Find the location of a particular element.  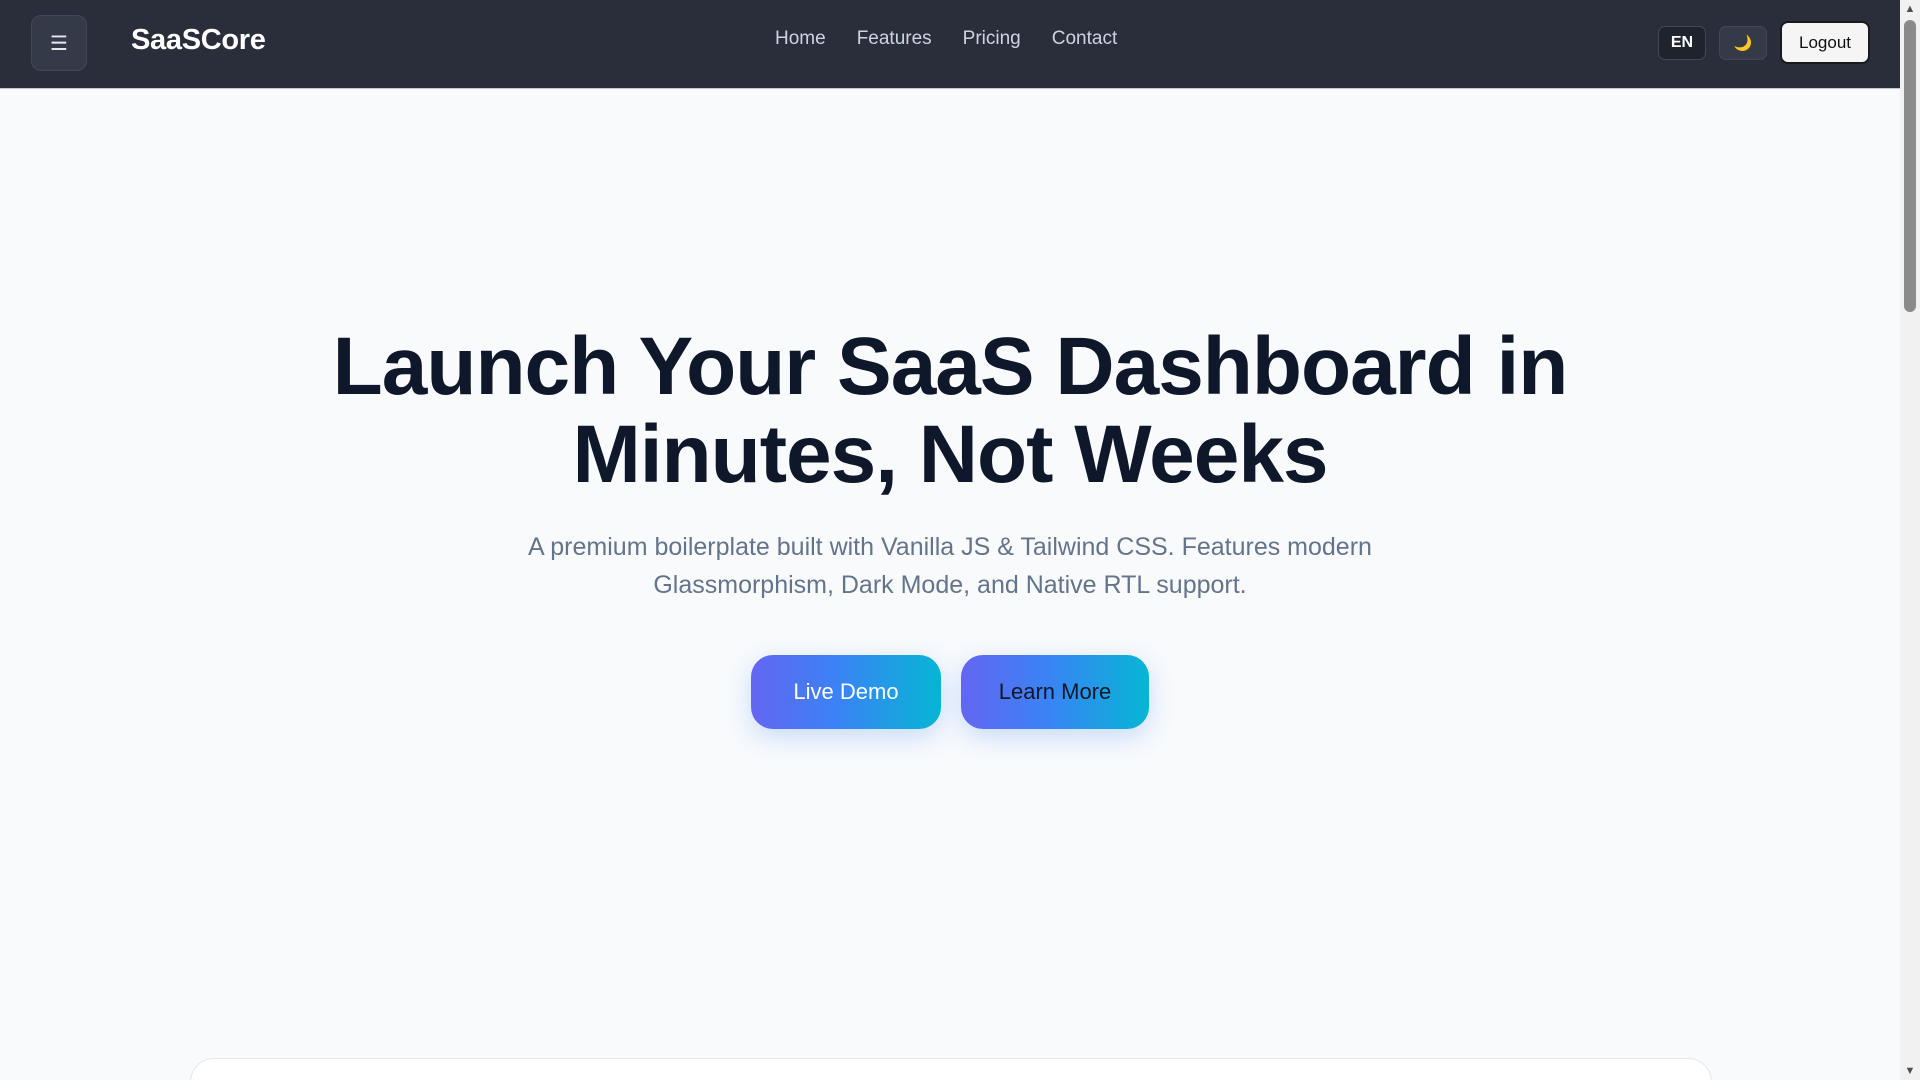

hamburger-menu-button: ☰ is located at coordinates (59, 43).